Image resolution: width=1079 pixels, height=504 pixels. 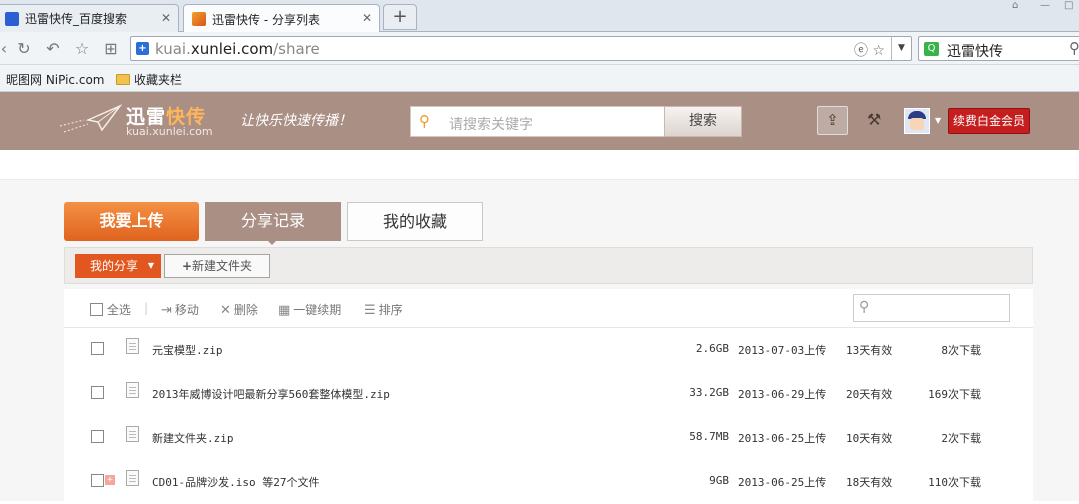 What do you see at coordinates (118, 266) in the screenshot?
I see `my-share-dropdown: 我的分享 ▼` at bounding box center [118, 266].